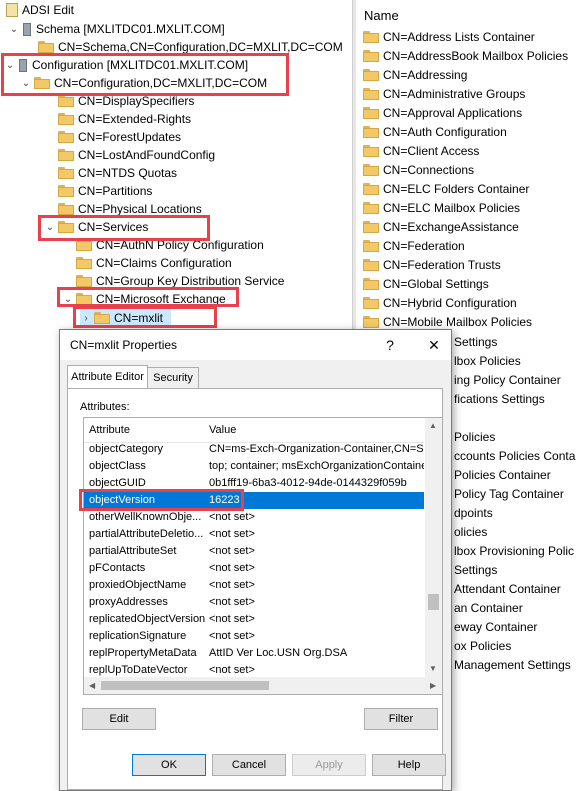 This screenshot has height=791, width=577. Describe the element at coordinates (254, 636) in the screenshot. I see `attribute-row: replicationSignature <not set>` at that location.